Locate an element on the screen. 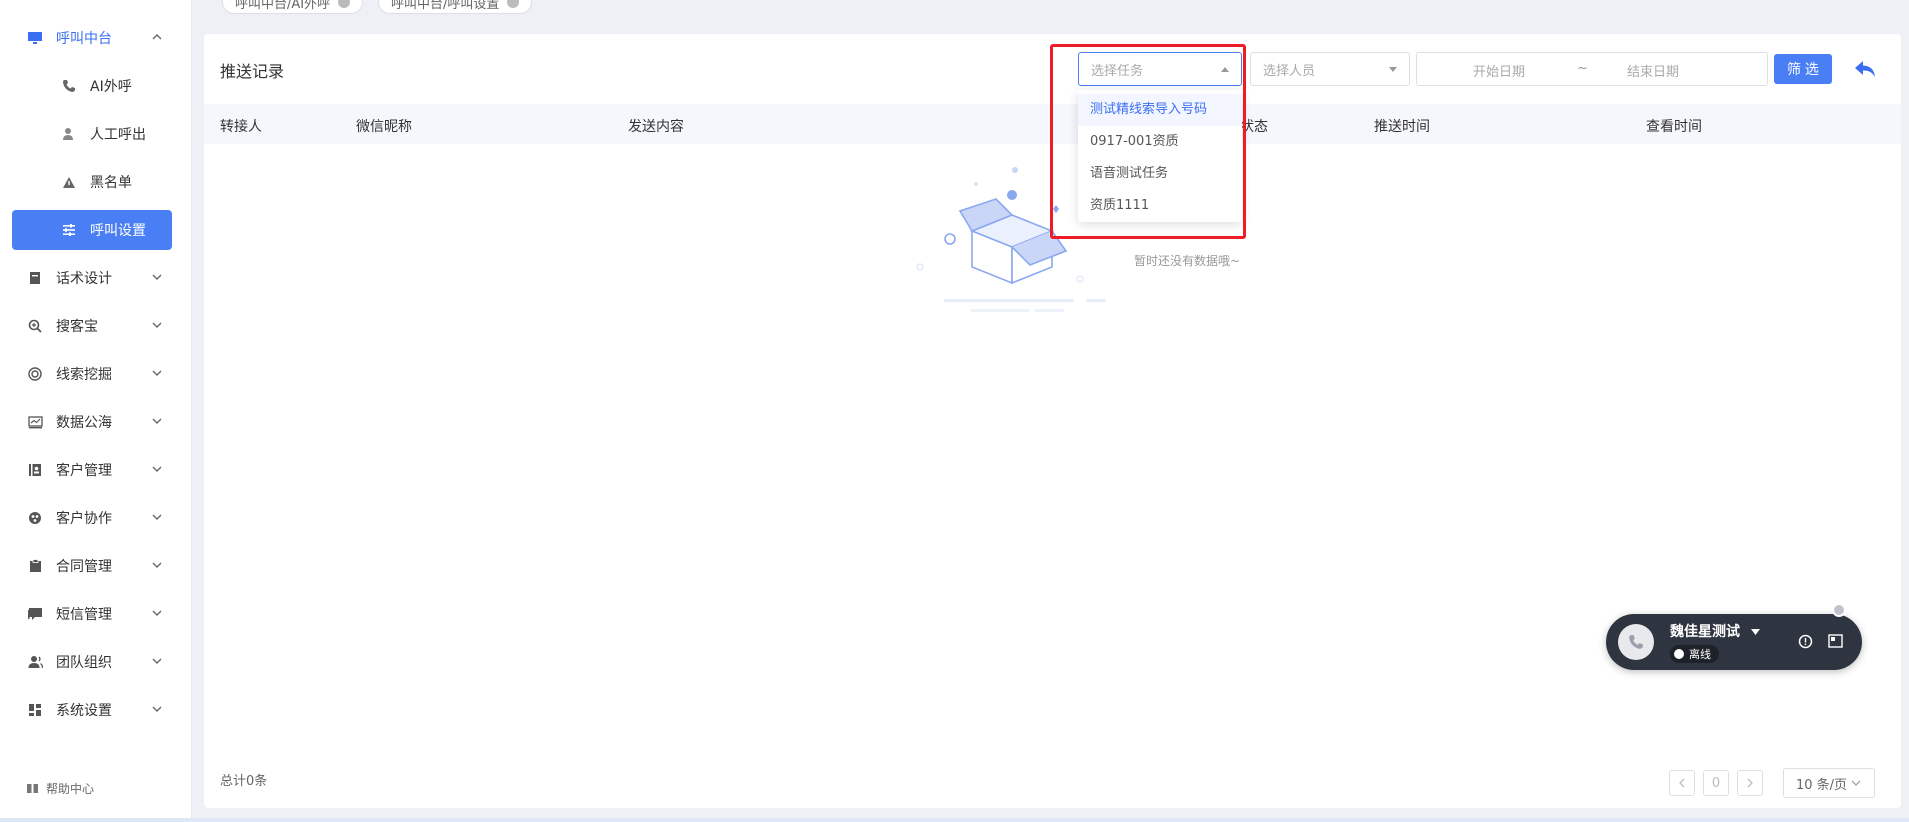  reply-arrow-icon is located at coordinates (1865, 69).